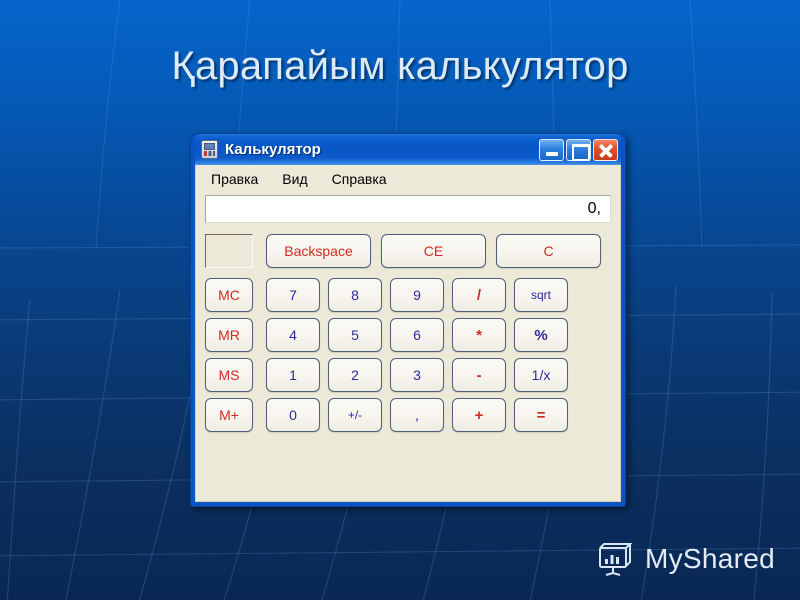  Describe the element at coordinates (318, 251) in the screenshot. I see `backspace-button: Backspace` at that location.